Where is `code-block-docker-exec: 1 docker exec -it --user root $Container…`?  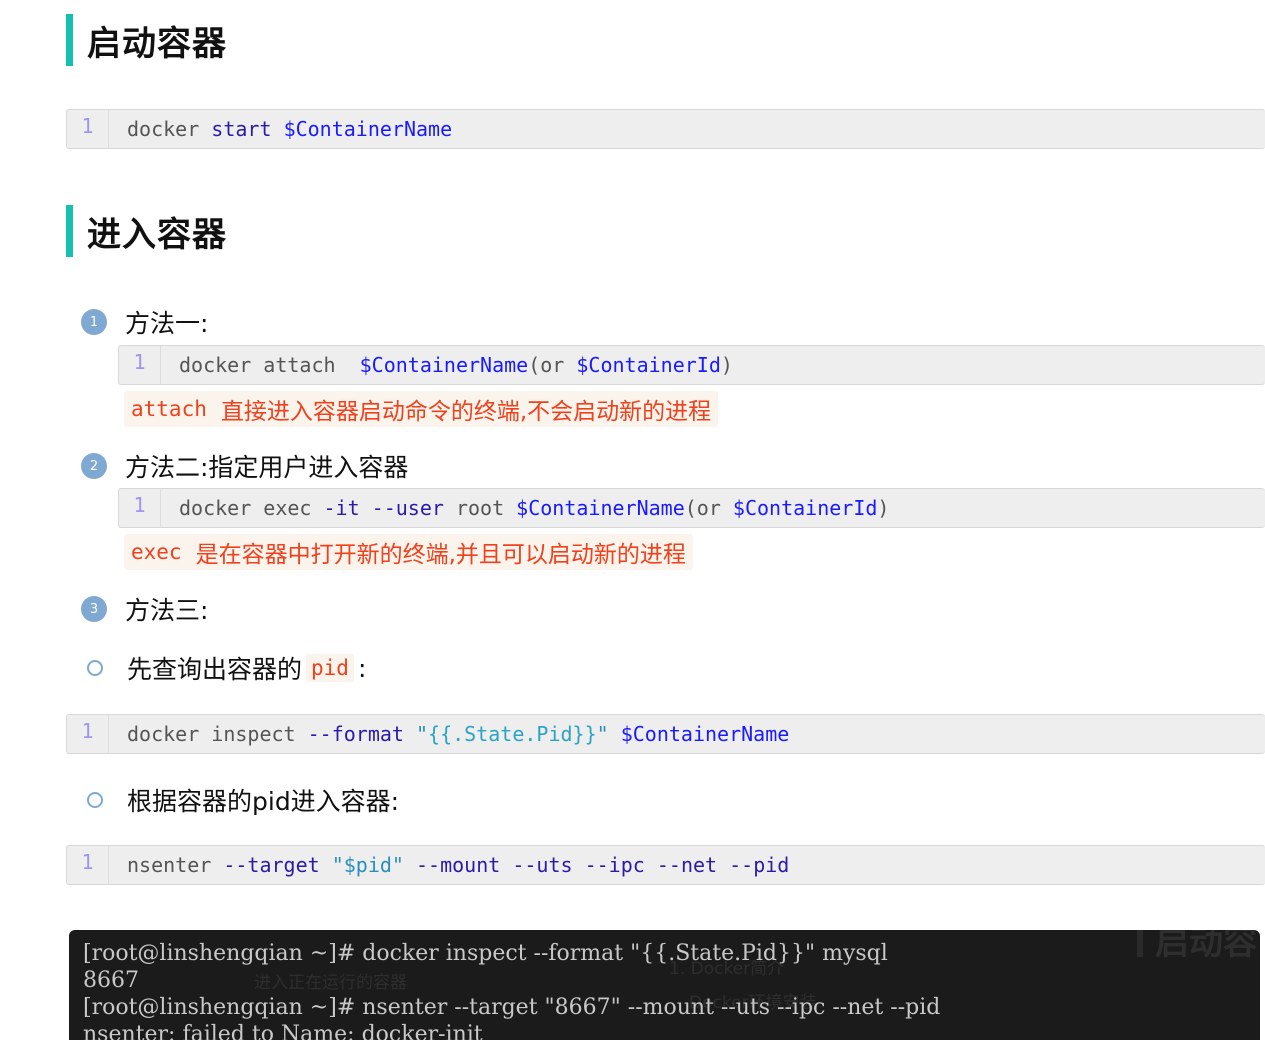
code-block-docker-exec: 1 docker exec -it --user root $Container… is located at coordinates (691, 508).